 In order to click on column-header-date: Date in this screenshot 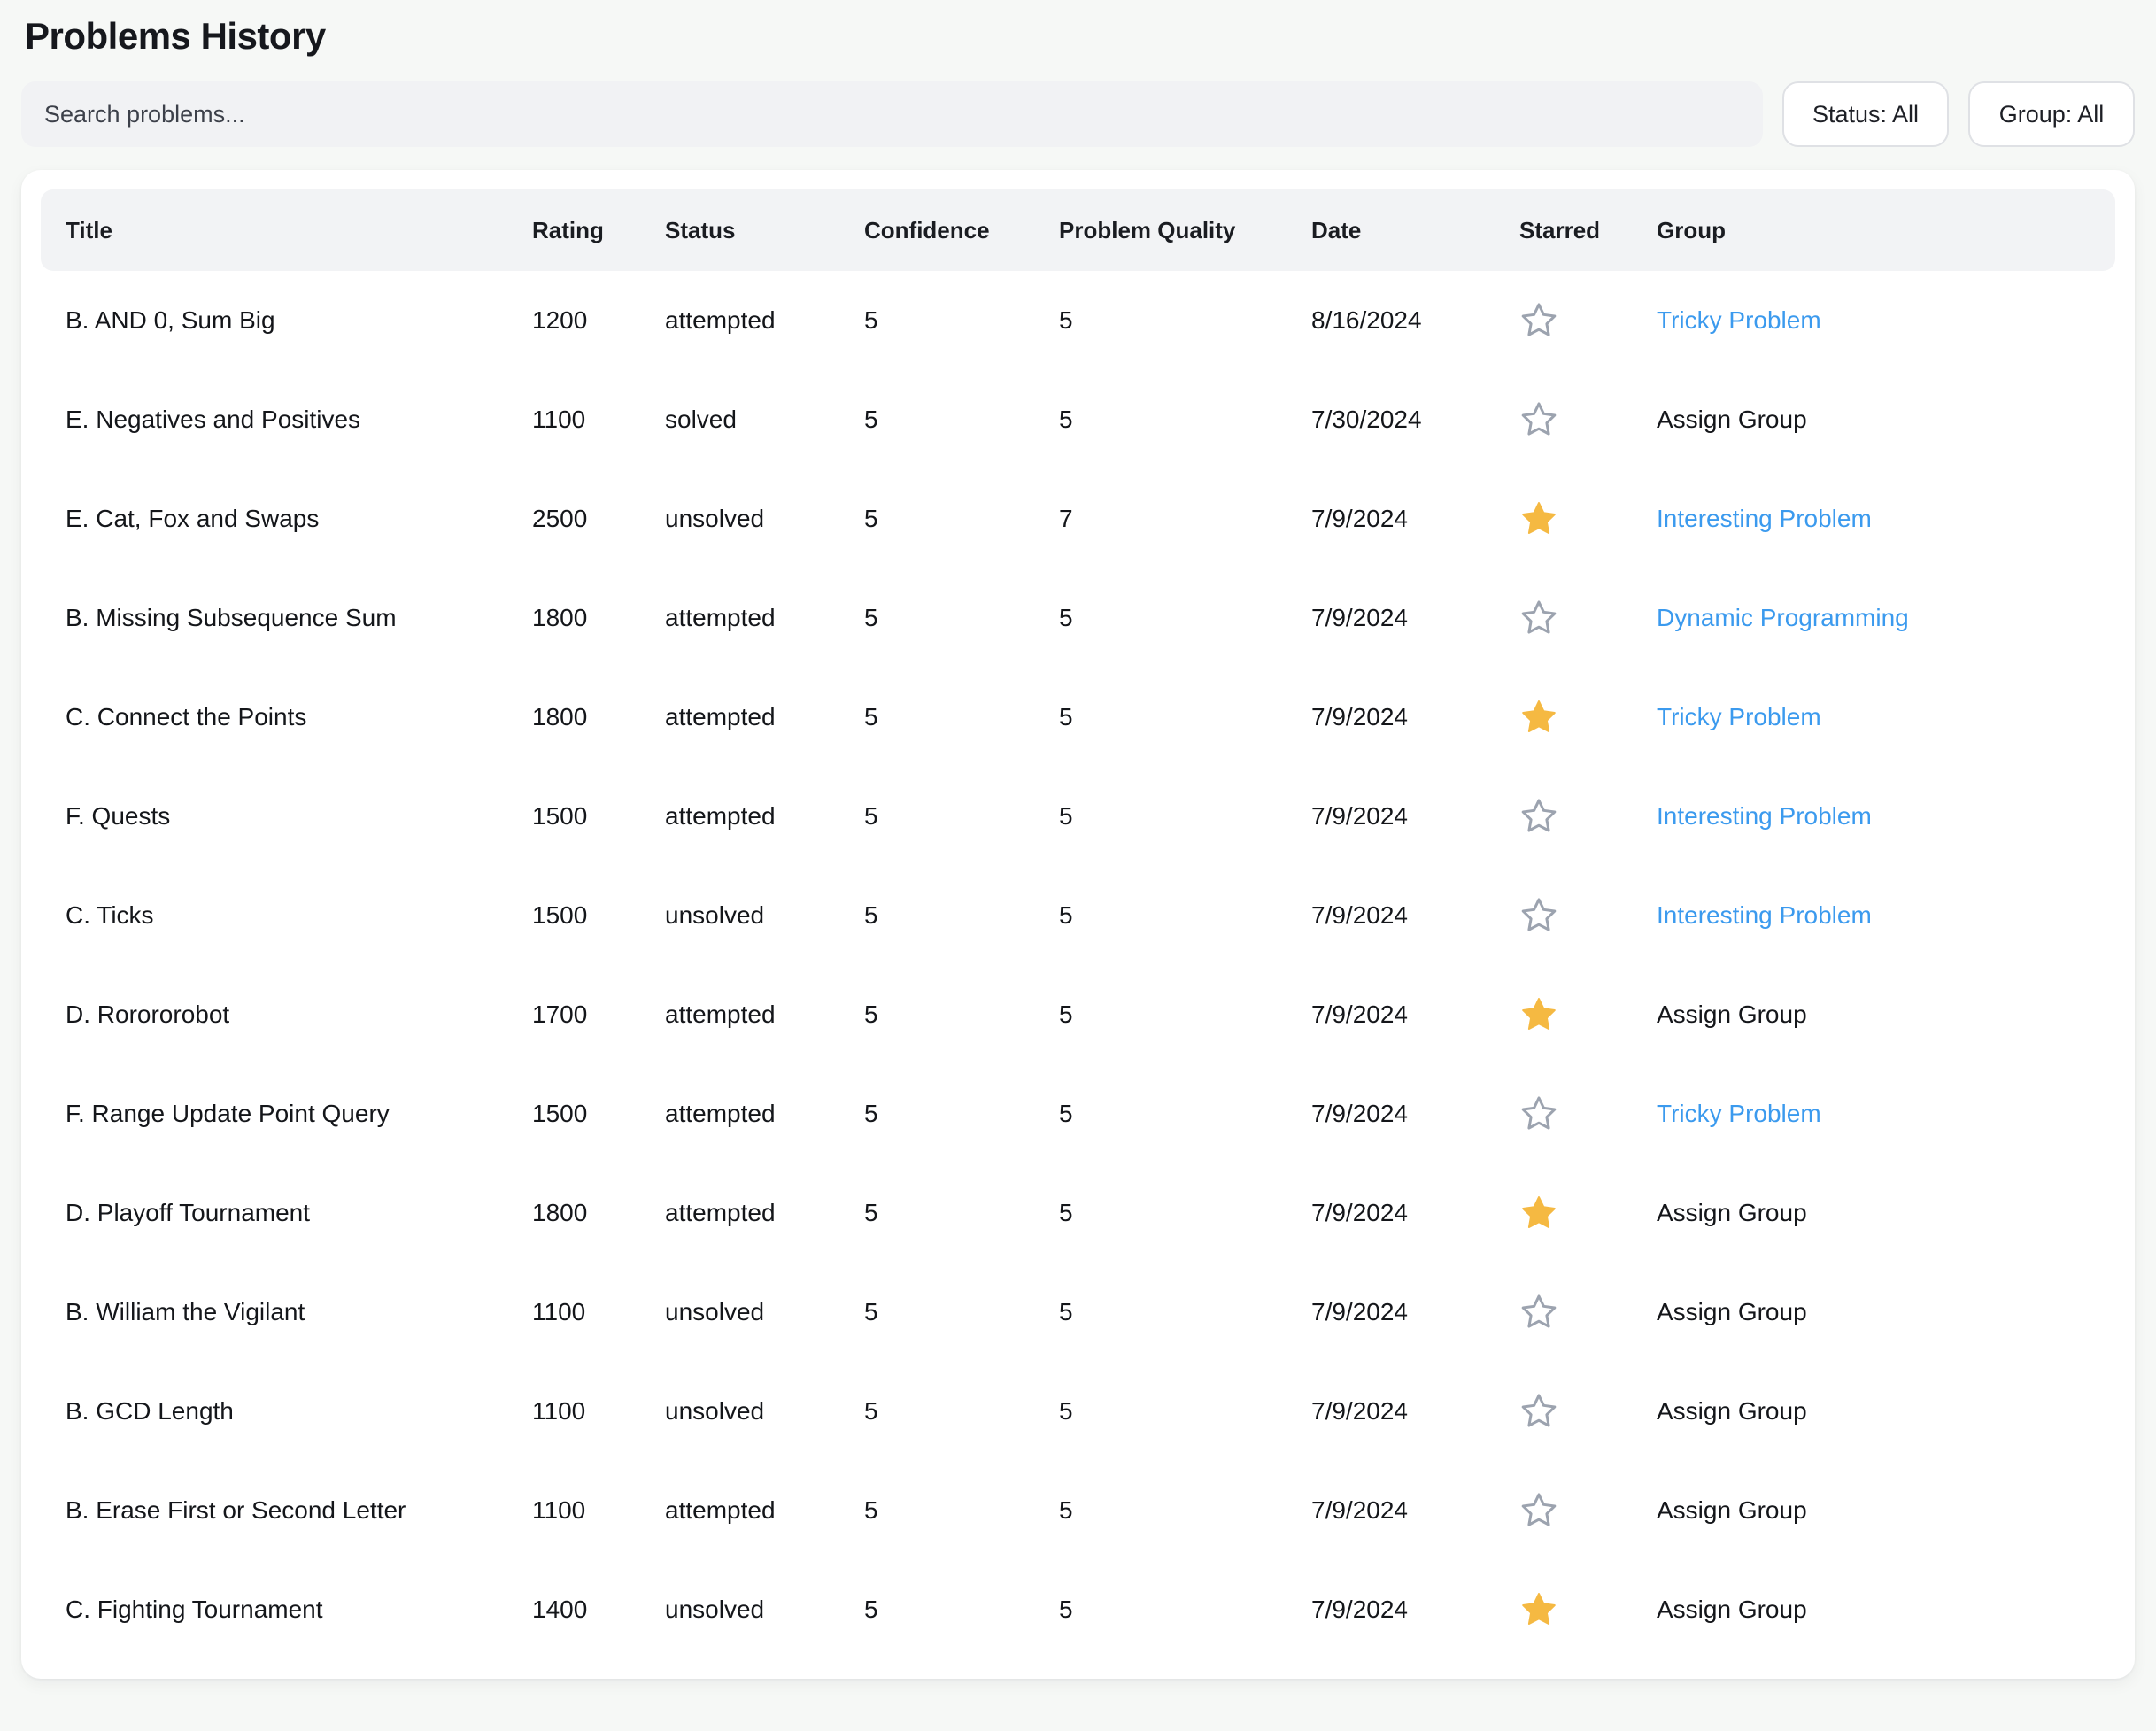, I will do `click(1415, 230)`.